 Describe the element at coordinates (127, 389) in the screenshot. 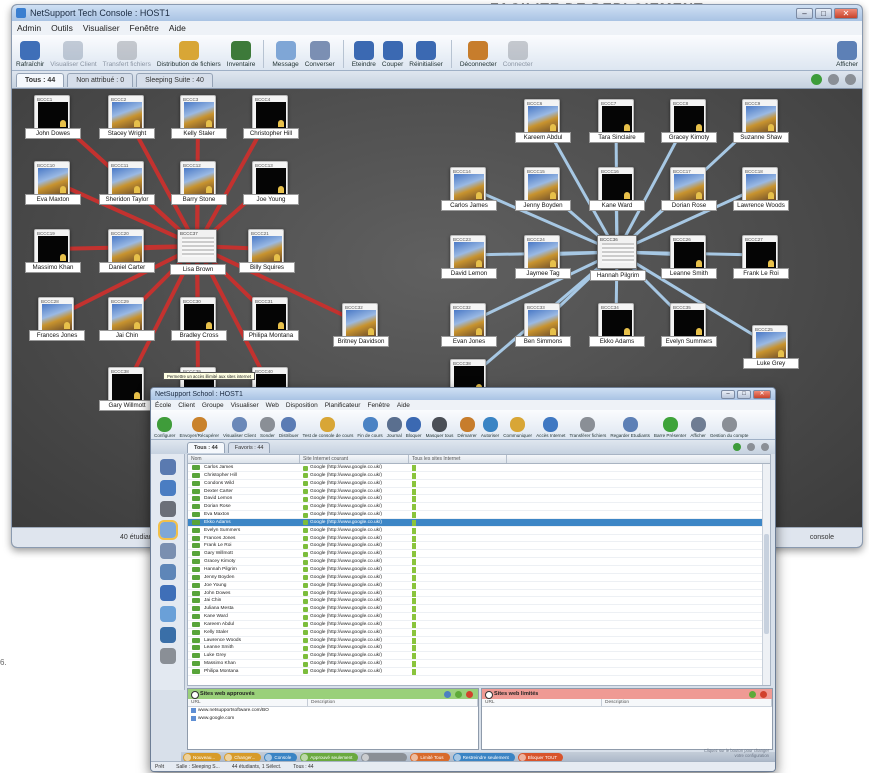

I see `student-node: BCCC38 Gary Willmott` at that location.